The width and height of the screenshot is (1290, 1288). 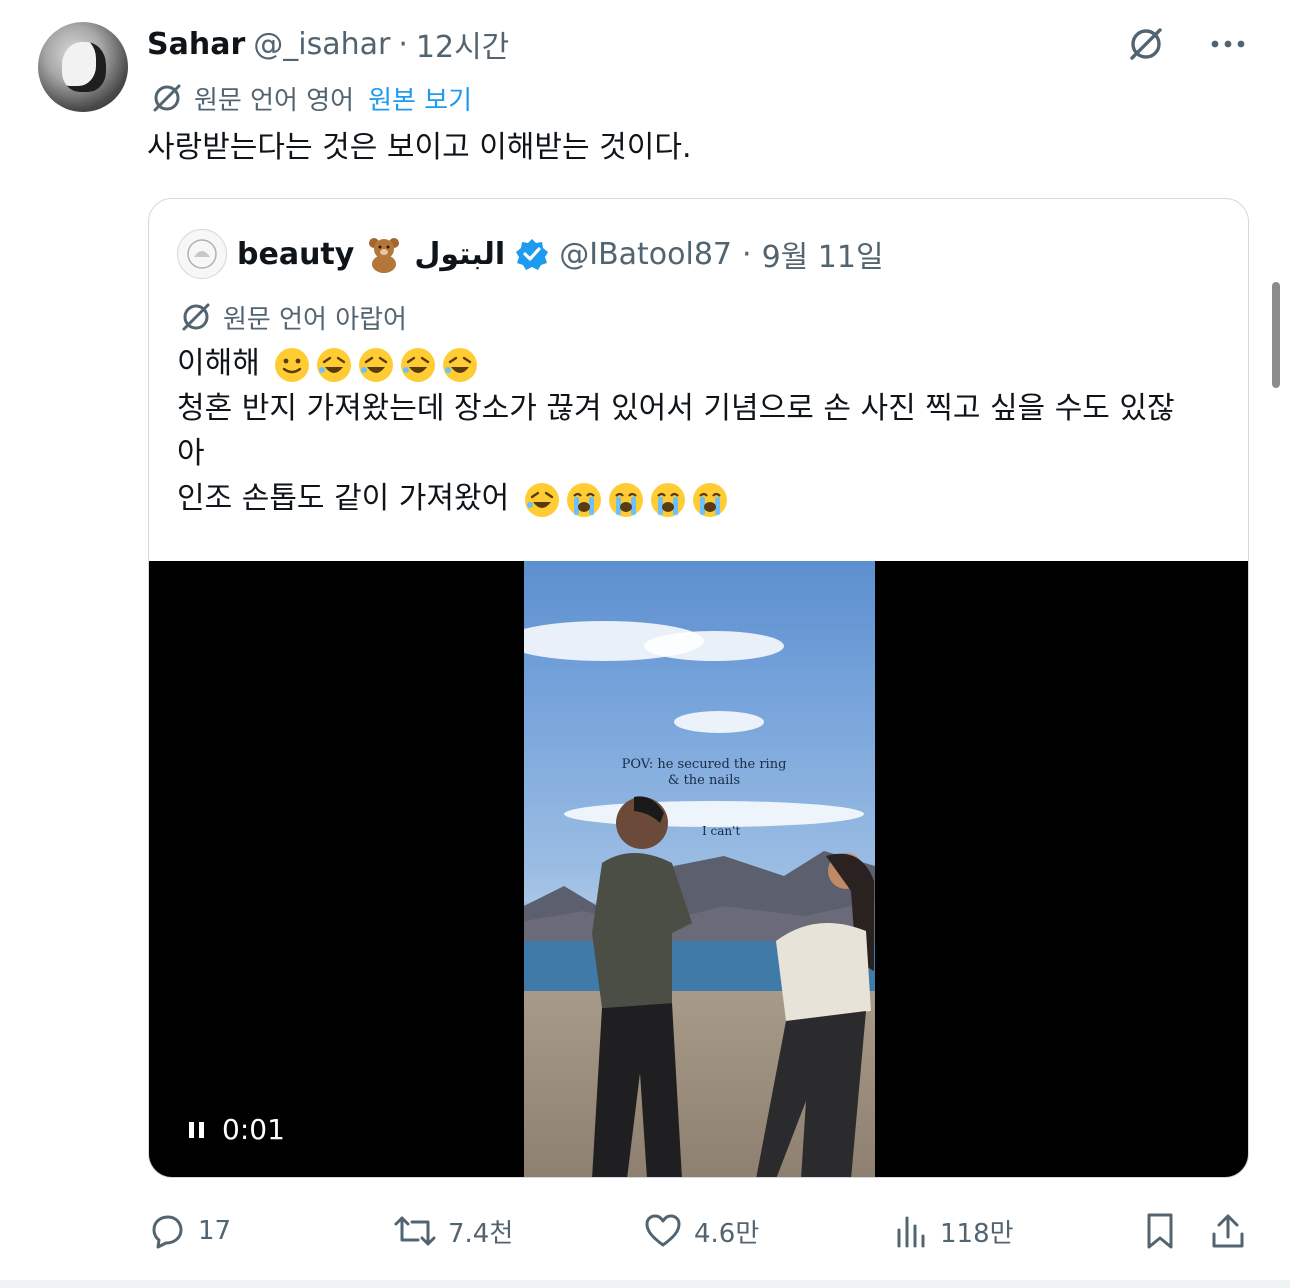 I want to click on bookmark-button, so click(x=1160, y=1231).